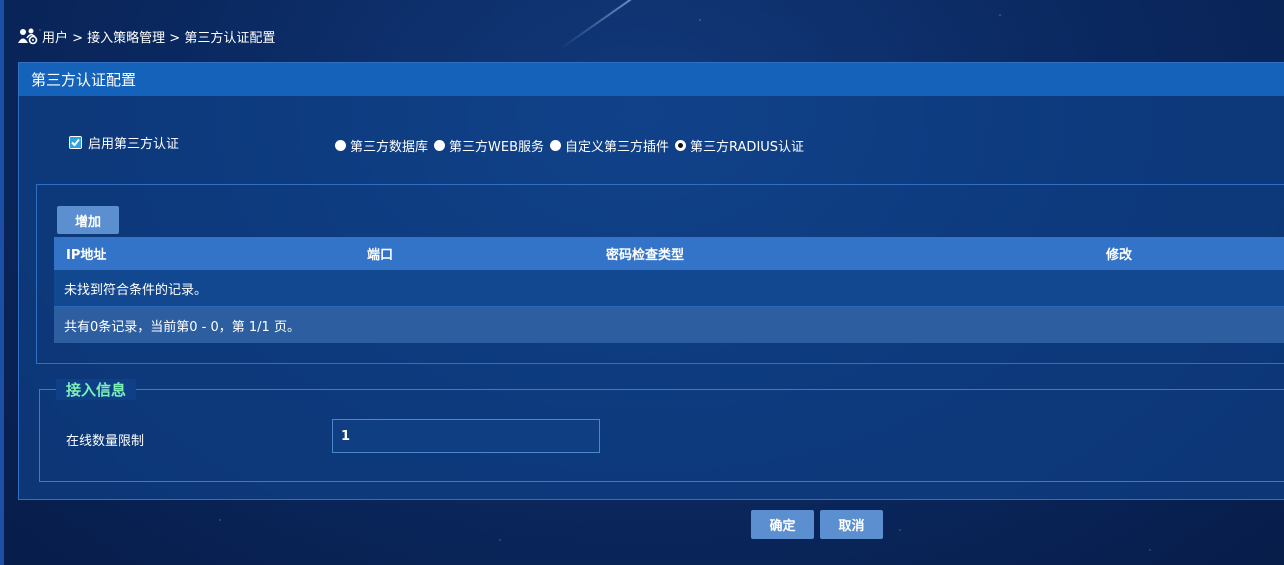  I want to click on online-limit-input, so click(466, 436).